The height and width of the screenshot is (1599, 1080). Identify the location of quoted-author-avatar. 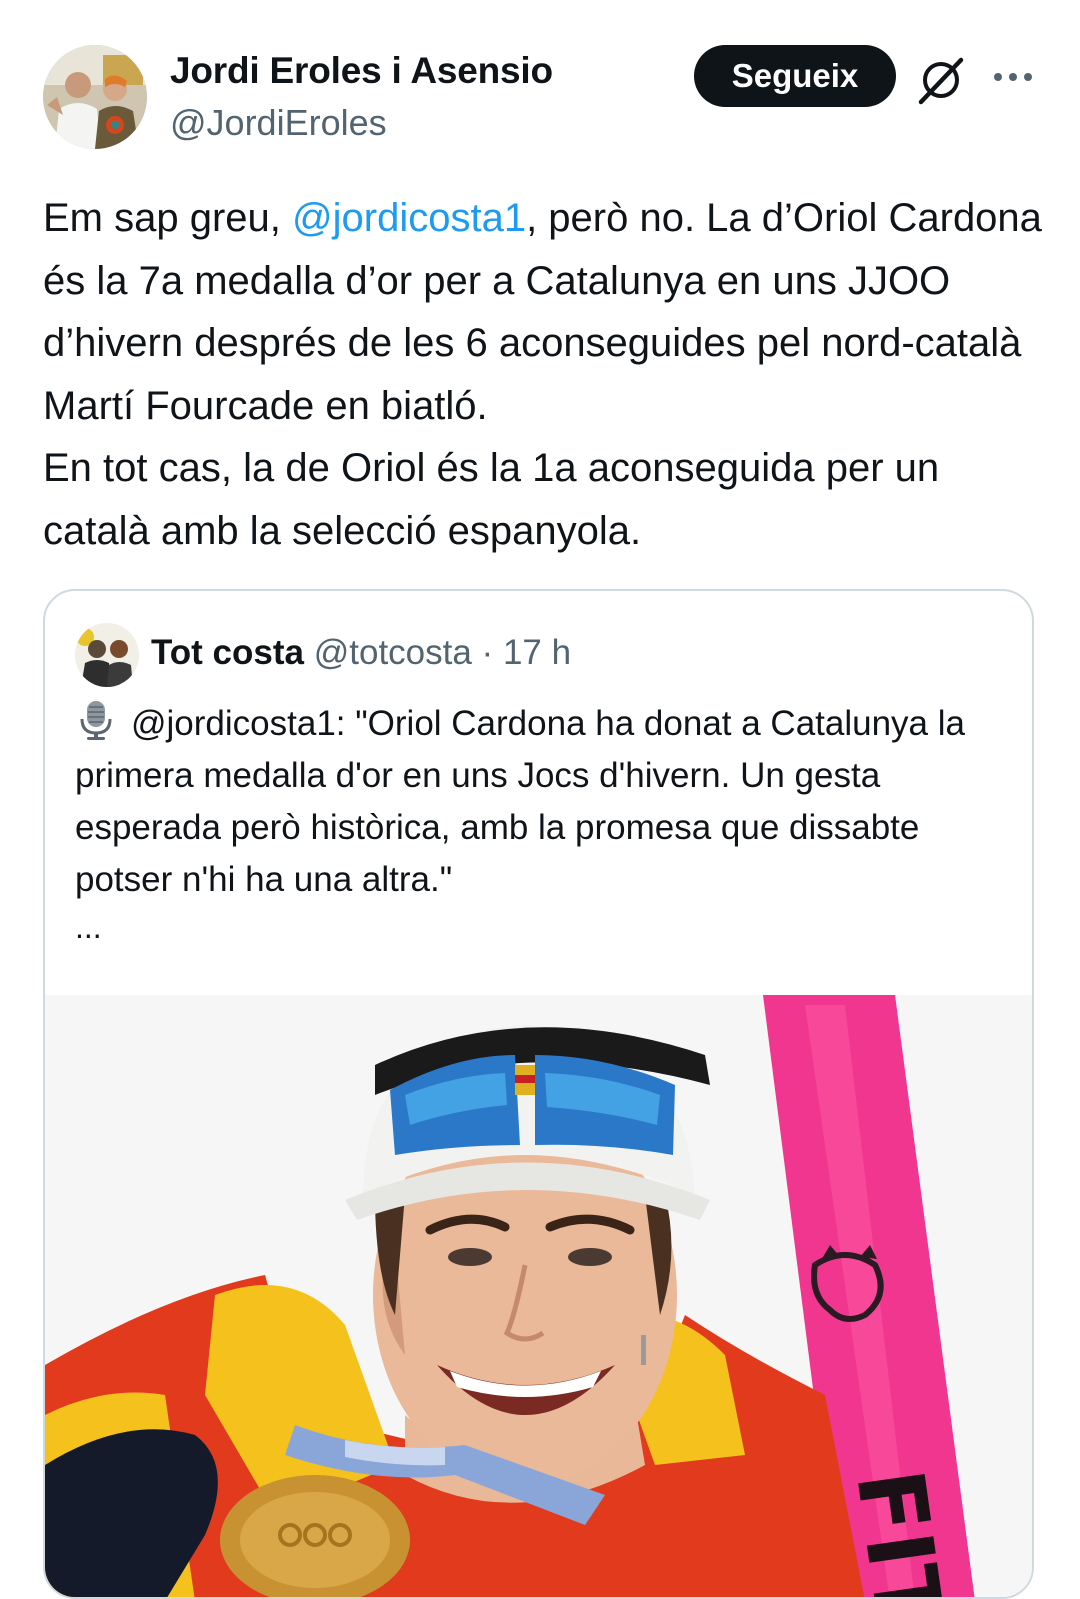
(107, 655).